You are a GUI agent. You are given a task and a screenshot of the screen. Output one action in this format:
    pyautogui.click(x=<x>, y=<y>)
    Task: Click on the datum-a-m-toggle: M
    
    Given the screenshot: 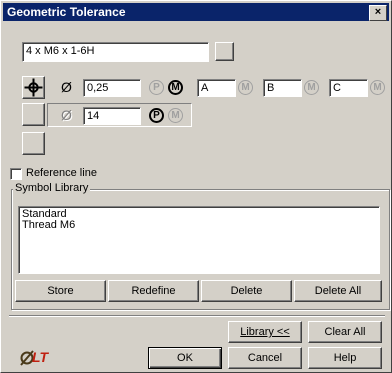 What is the action you would take?
    pyautogui.click(x=245, y=87)
    